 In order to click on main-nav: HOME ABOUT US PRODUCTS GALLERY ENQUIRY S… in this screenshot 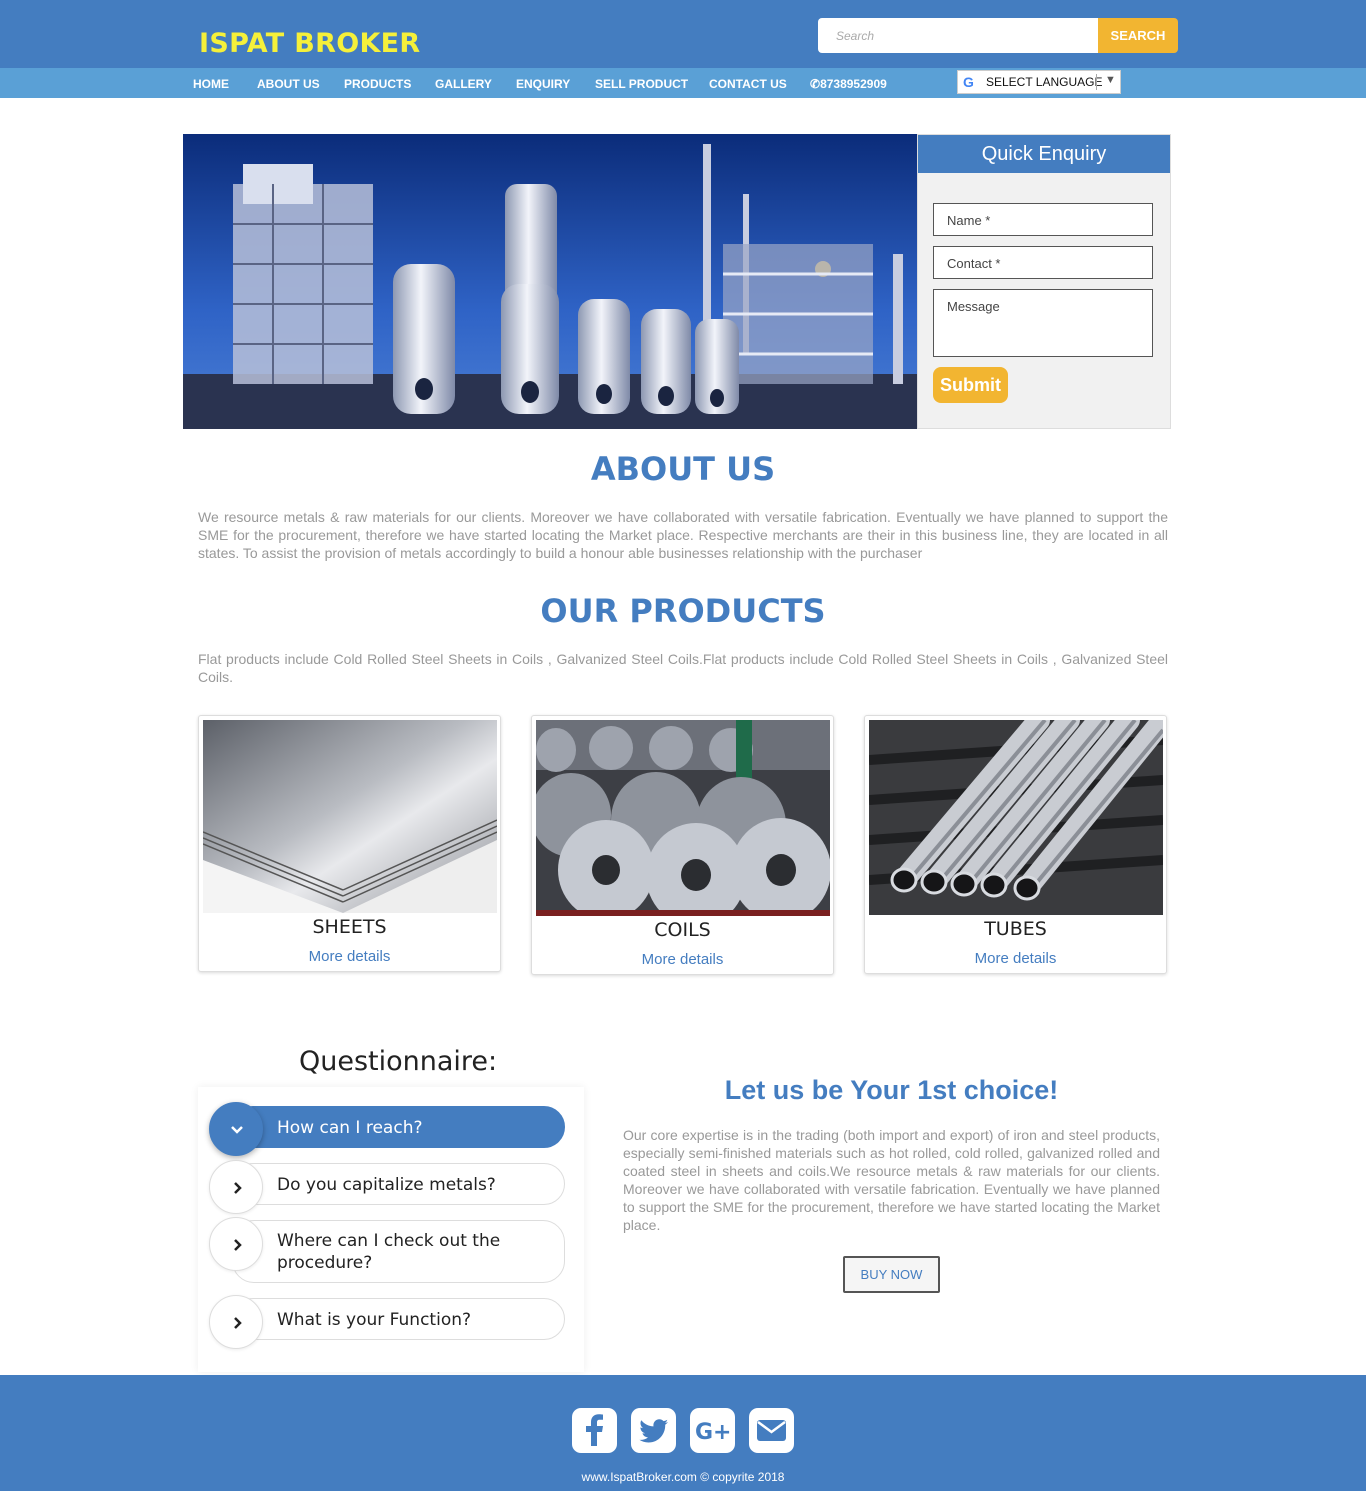, I will do `click(683, 83)`.